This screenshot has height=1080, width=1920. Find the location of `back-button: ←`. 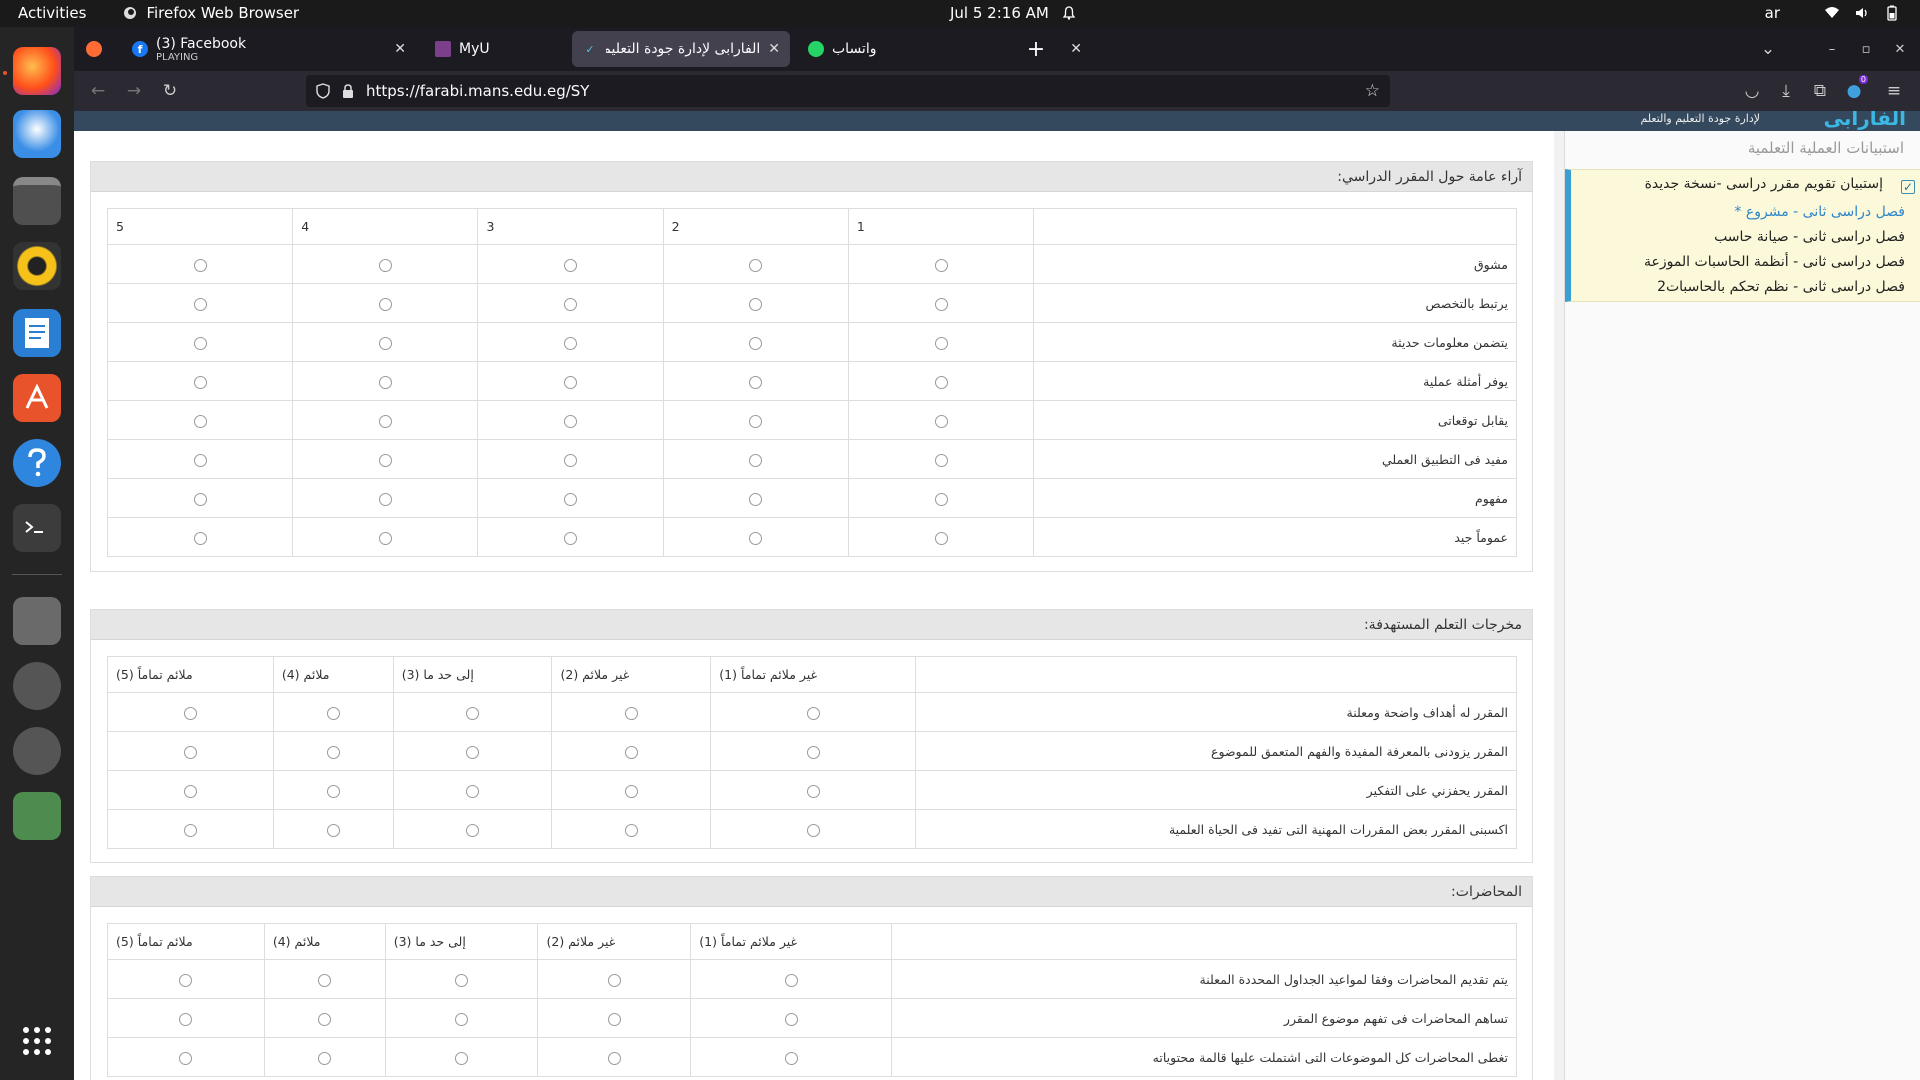

back-button: ← is located at coordinates (98, 91).